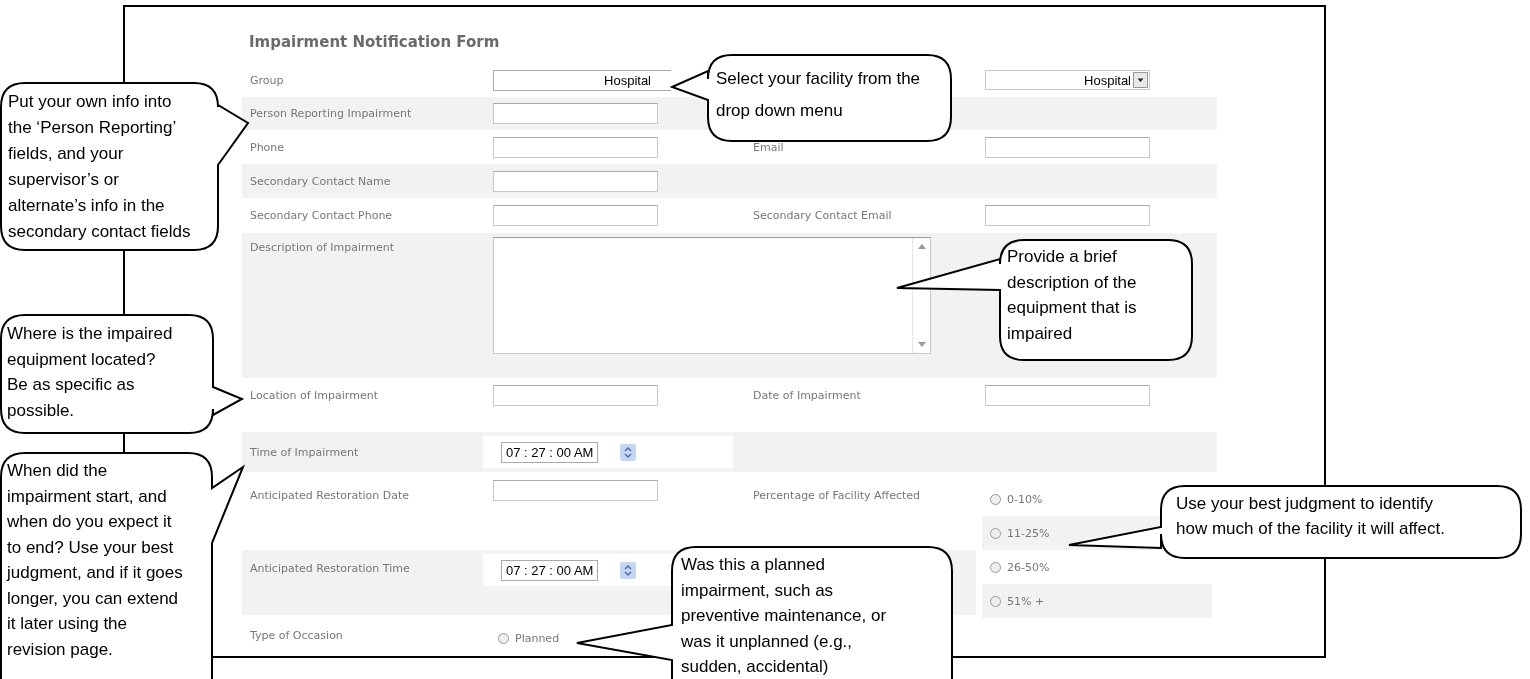 The image size is (1530, 679). Describe the element at coordinates (90, 372) in the screenshot. I see `callout-text: Where is the impaired equipment located? Be as specific as possible.` at that location.